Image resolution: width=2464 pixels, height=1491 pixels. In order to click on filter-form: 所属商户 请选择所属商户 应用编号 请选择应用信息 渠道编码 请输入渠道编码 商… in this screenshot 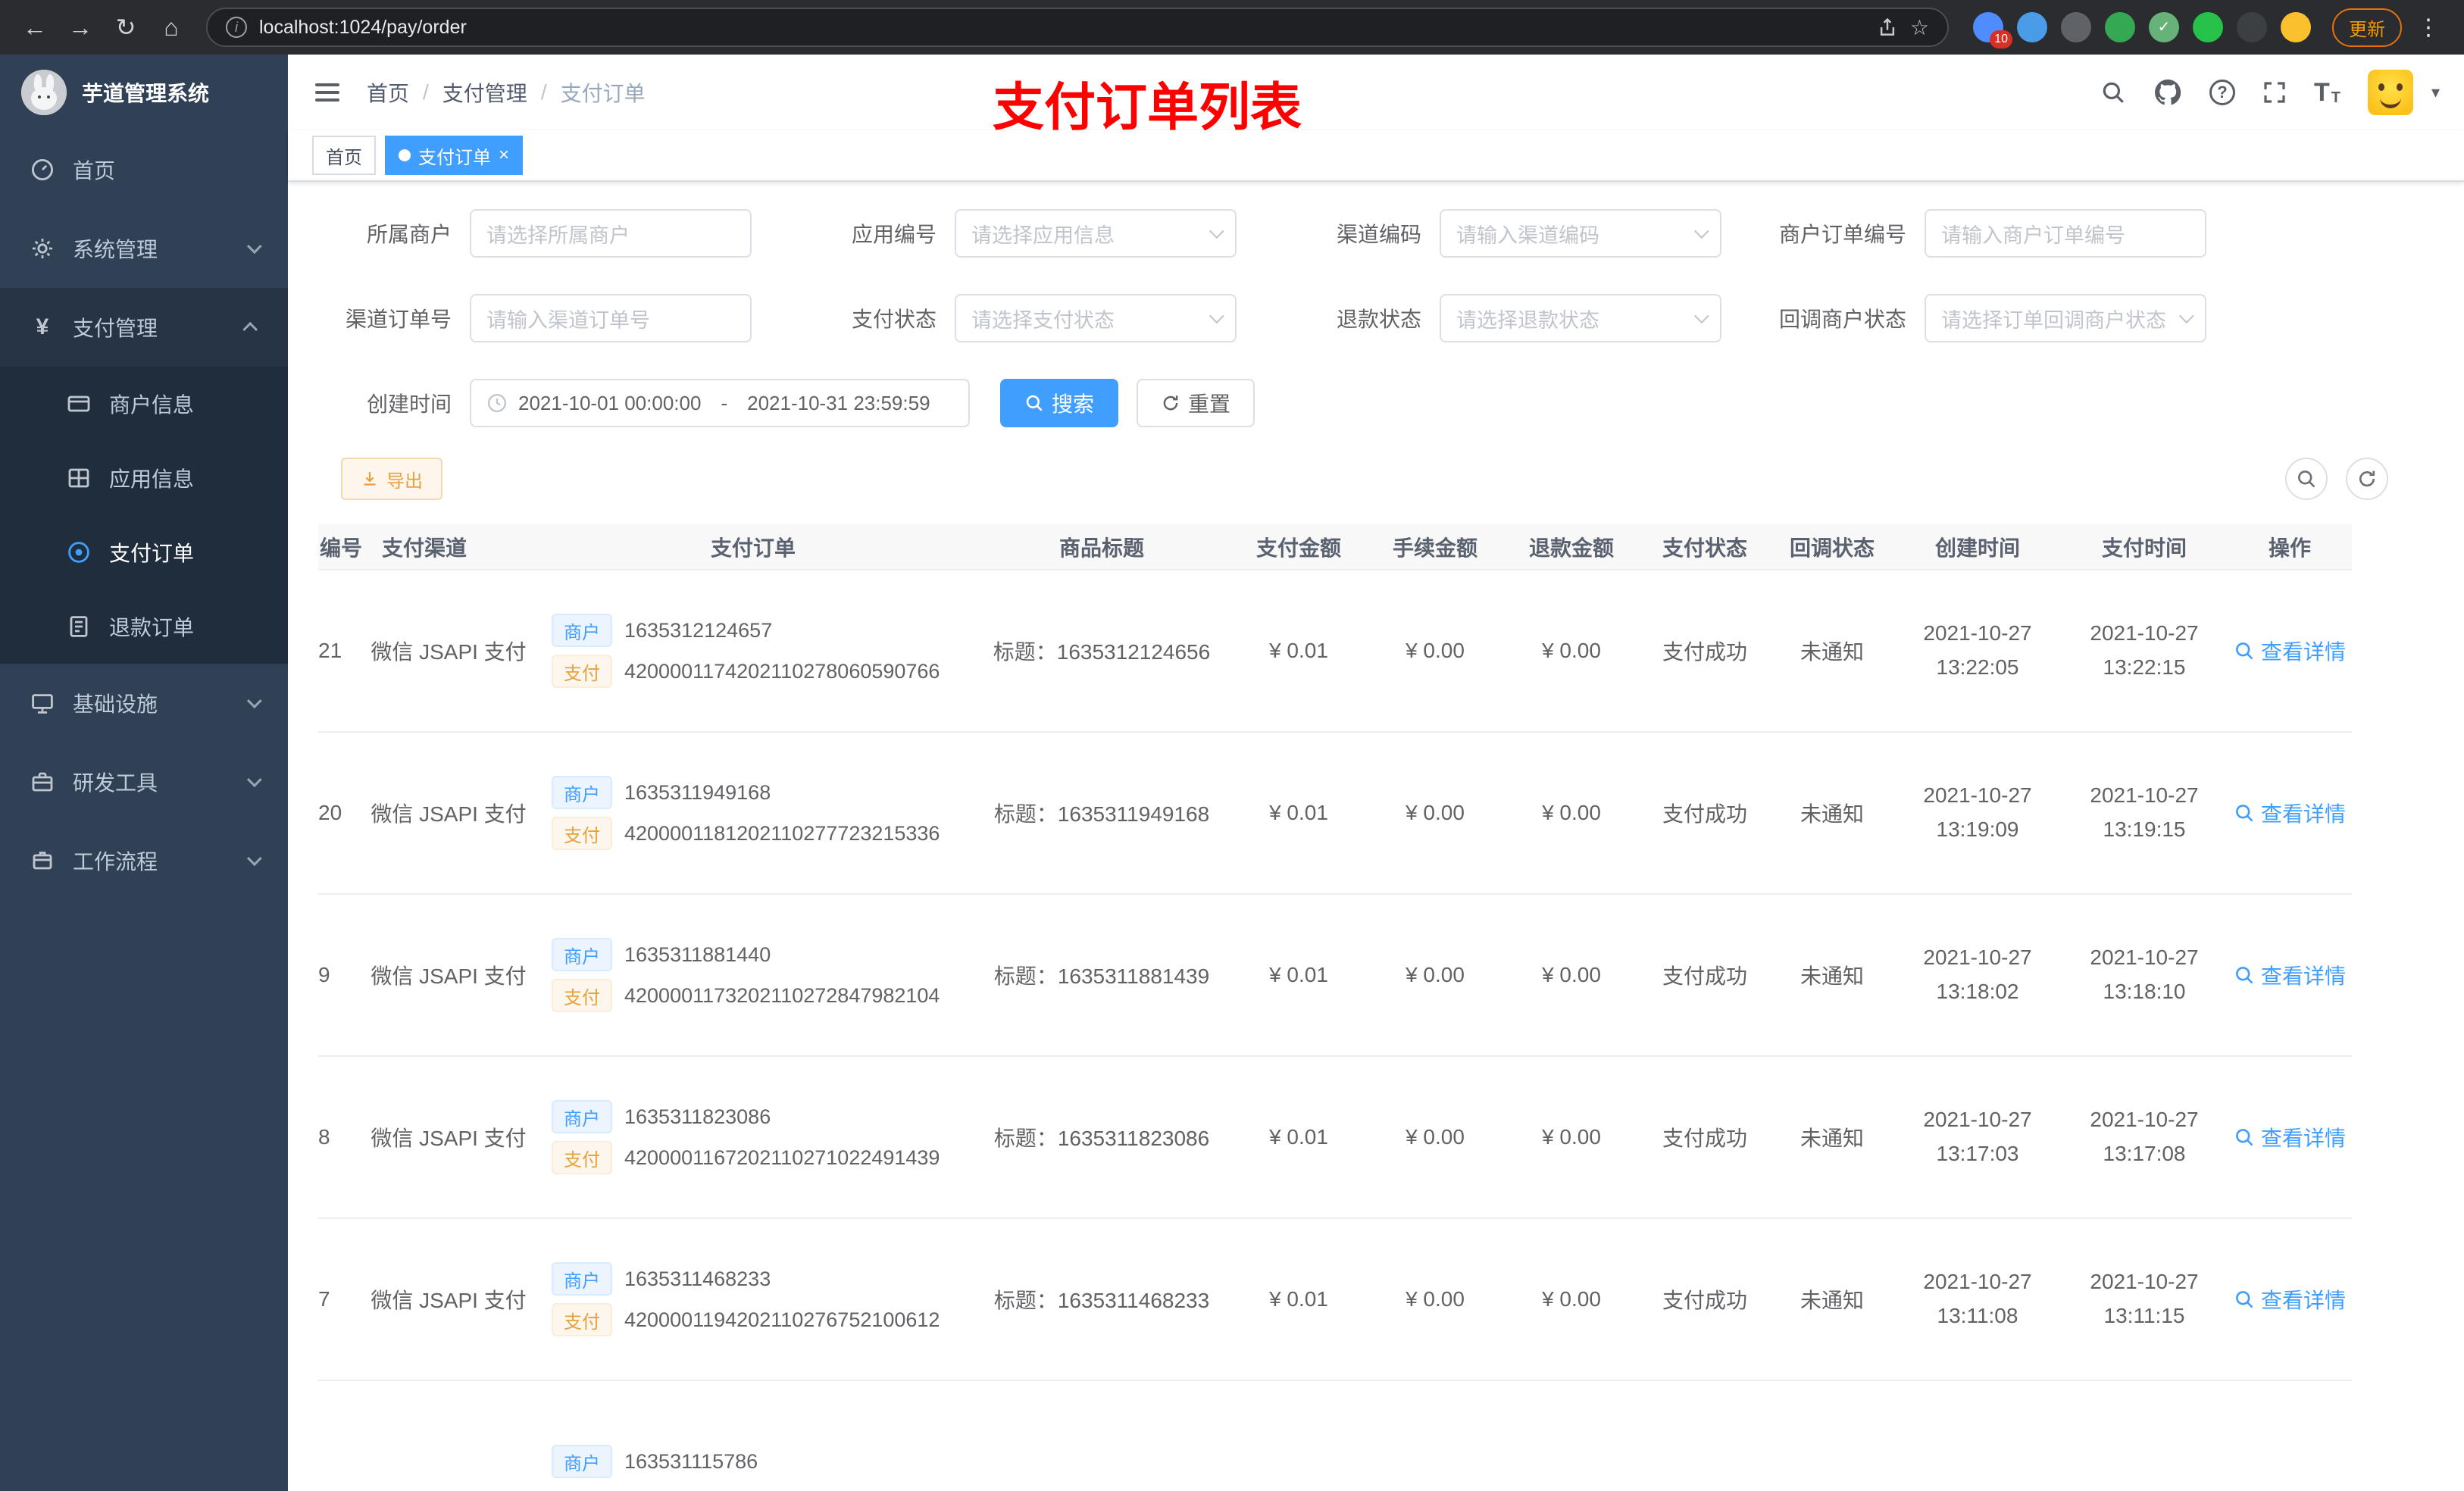, I will do `click(1376, 294)`.